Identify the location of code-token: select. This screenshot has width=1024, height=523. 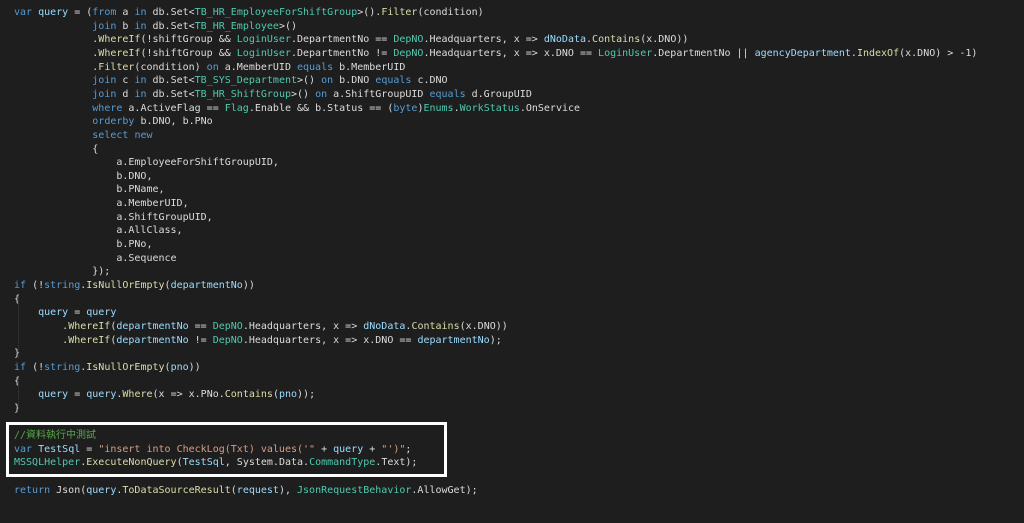
(110, 135).